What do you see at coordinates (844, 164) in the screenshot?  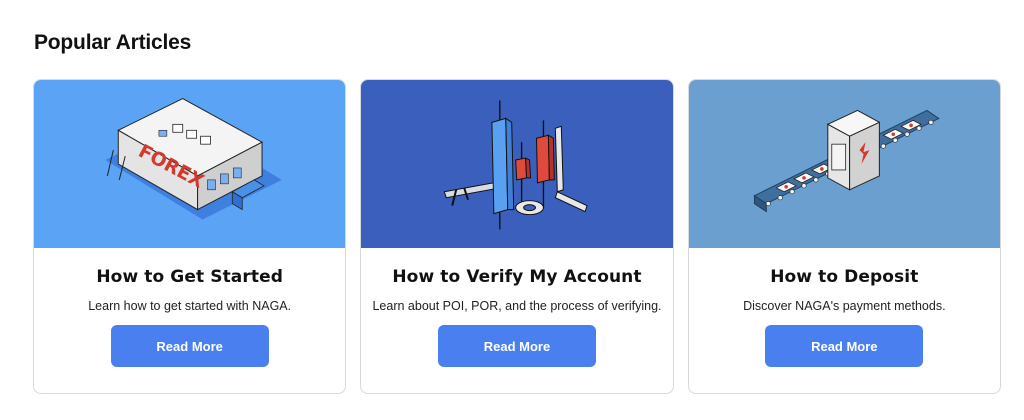 I see `payment-conveyor-illustration` at bounding box center [844, 164].